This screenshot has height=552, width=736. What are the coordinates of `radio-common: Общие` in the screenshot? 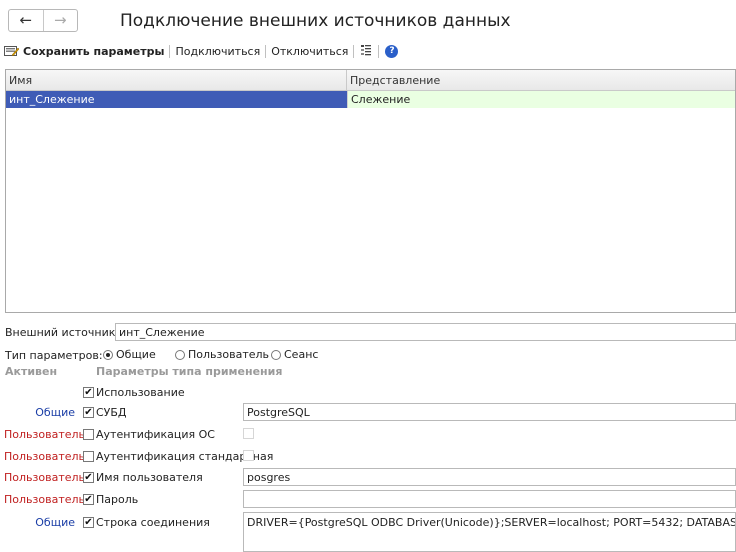 It's located at (129, 354).